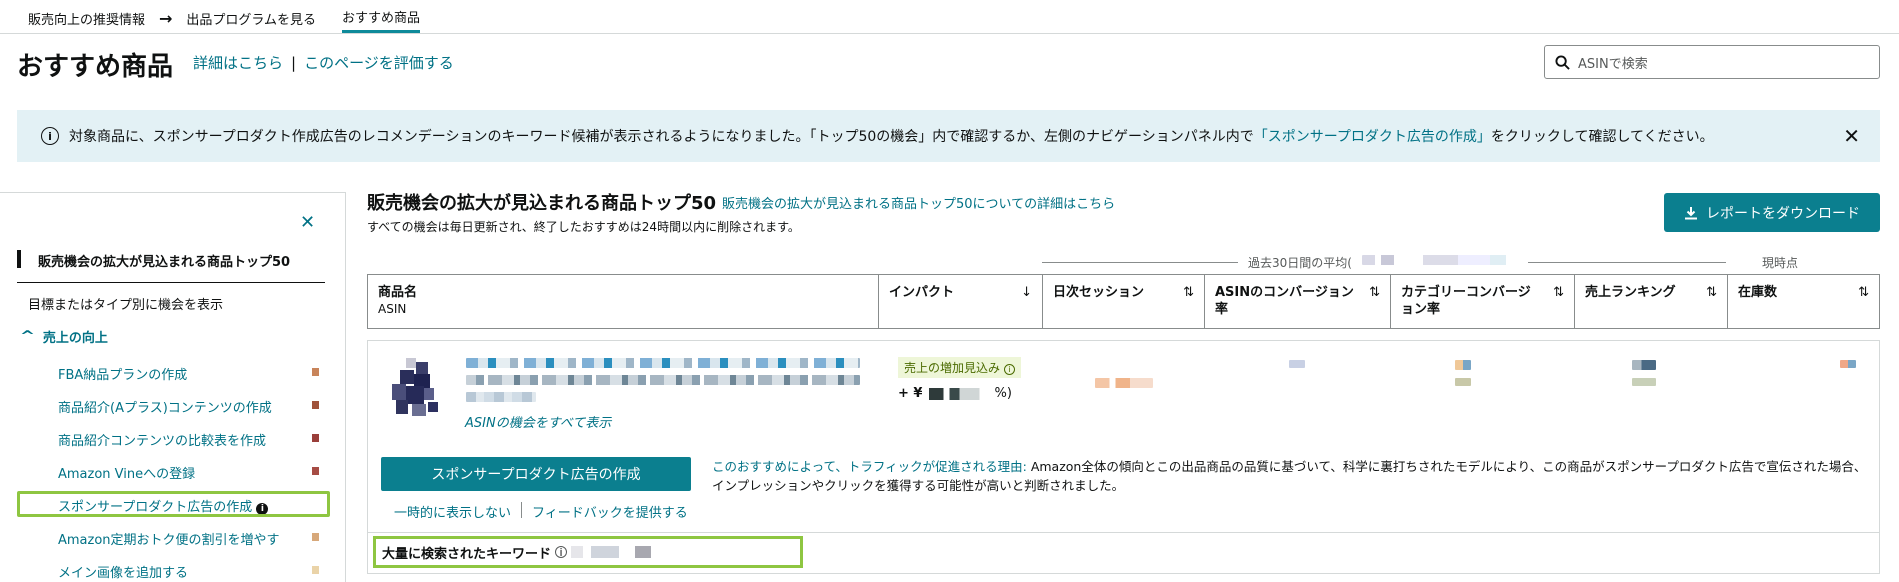 The width and height of the screenshot is (1899, 582). Describe the element at coordinates (75, 338) in the screenshot. I see `sidebar-group-label: 売上の向上` at that location.